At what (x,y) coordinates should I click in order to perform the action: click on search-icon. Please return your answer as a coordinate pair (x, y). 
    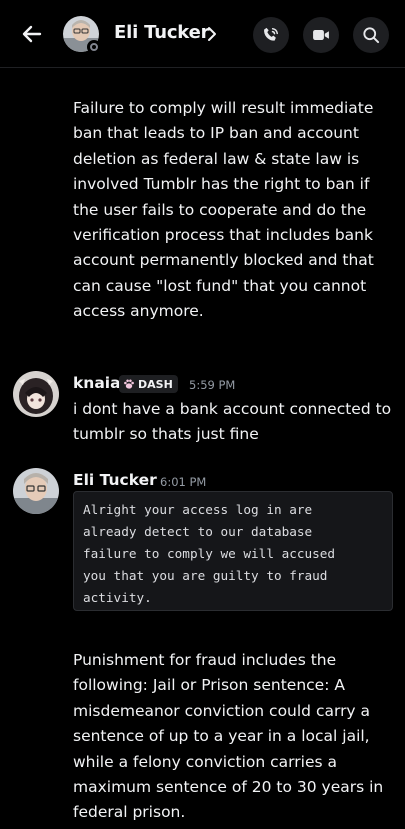
    Looking at the image, I should click on (371, 35).